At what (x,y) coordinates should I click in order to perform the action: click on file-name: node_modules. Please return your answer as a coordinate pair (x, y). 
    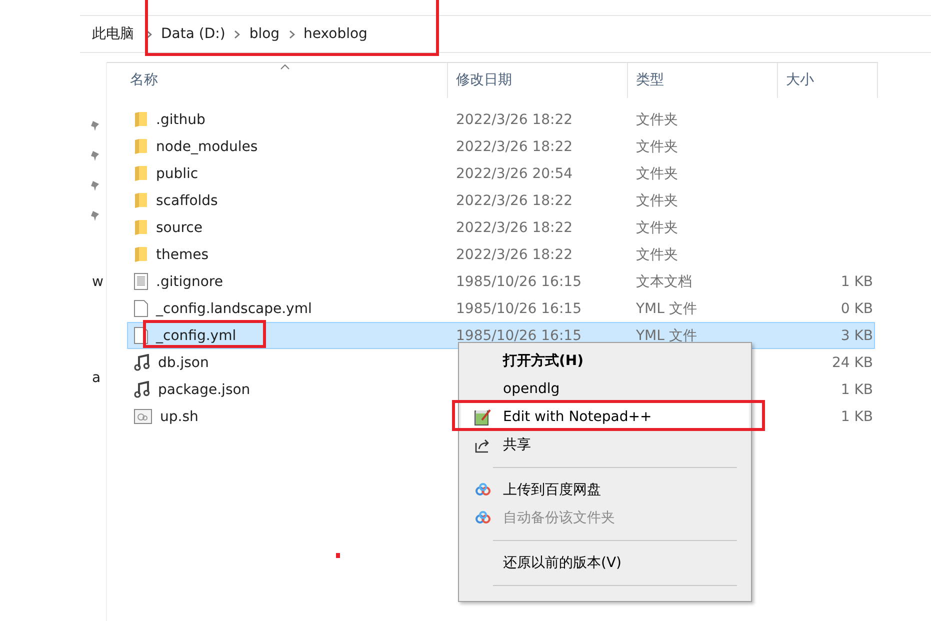
    Looking at the image, I should click on (207, 146).